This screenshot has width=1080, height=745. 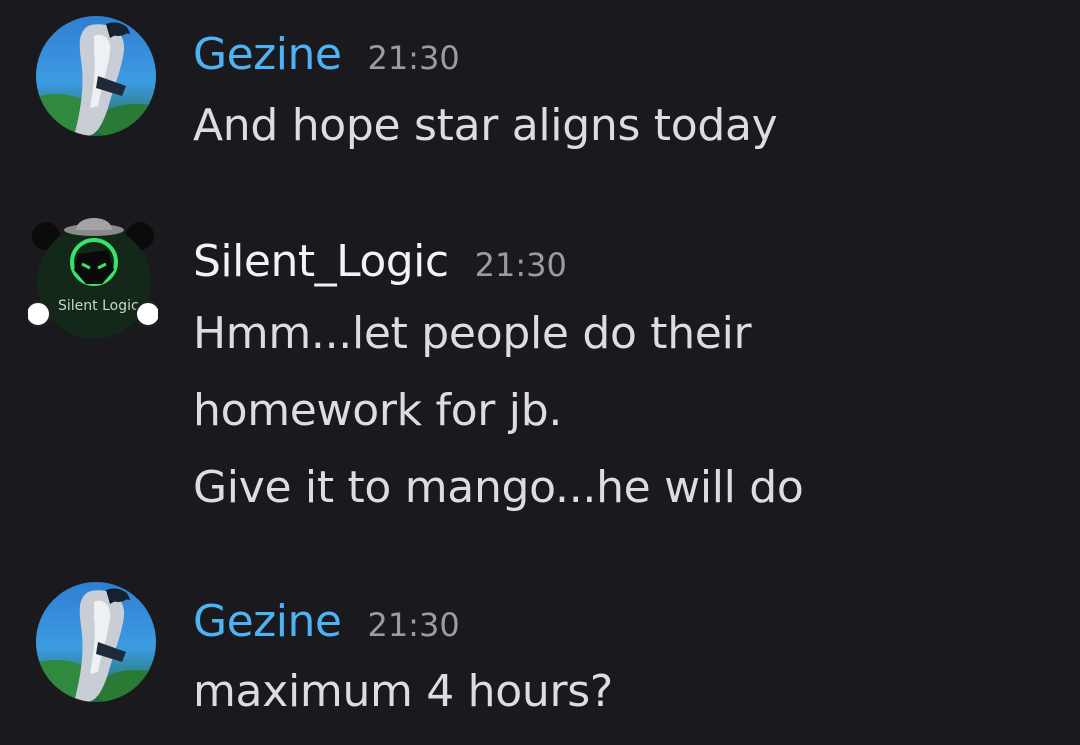 What do you see at coordinates (472, 333) in the screenshot?
I see `message-text: Hmm...let people do their` at bounding box center [472, 333].